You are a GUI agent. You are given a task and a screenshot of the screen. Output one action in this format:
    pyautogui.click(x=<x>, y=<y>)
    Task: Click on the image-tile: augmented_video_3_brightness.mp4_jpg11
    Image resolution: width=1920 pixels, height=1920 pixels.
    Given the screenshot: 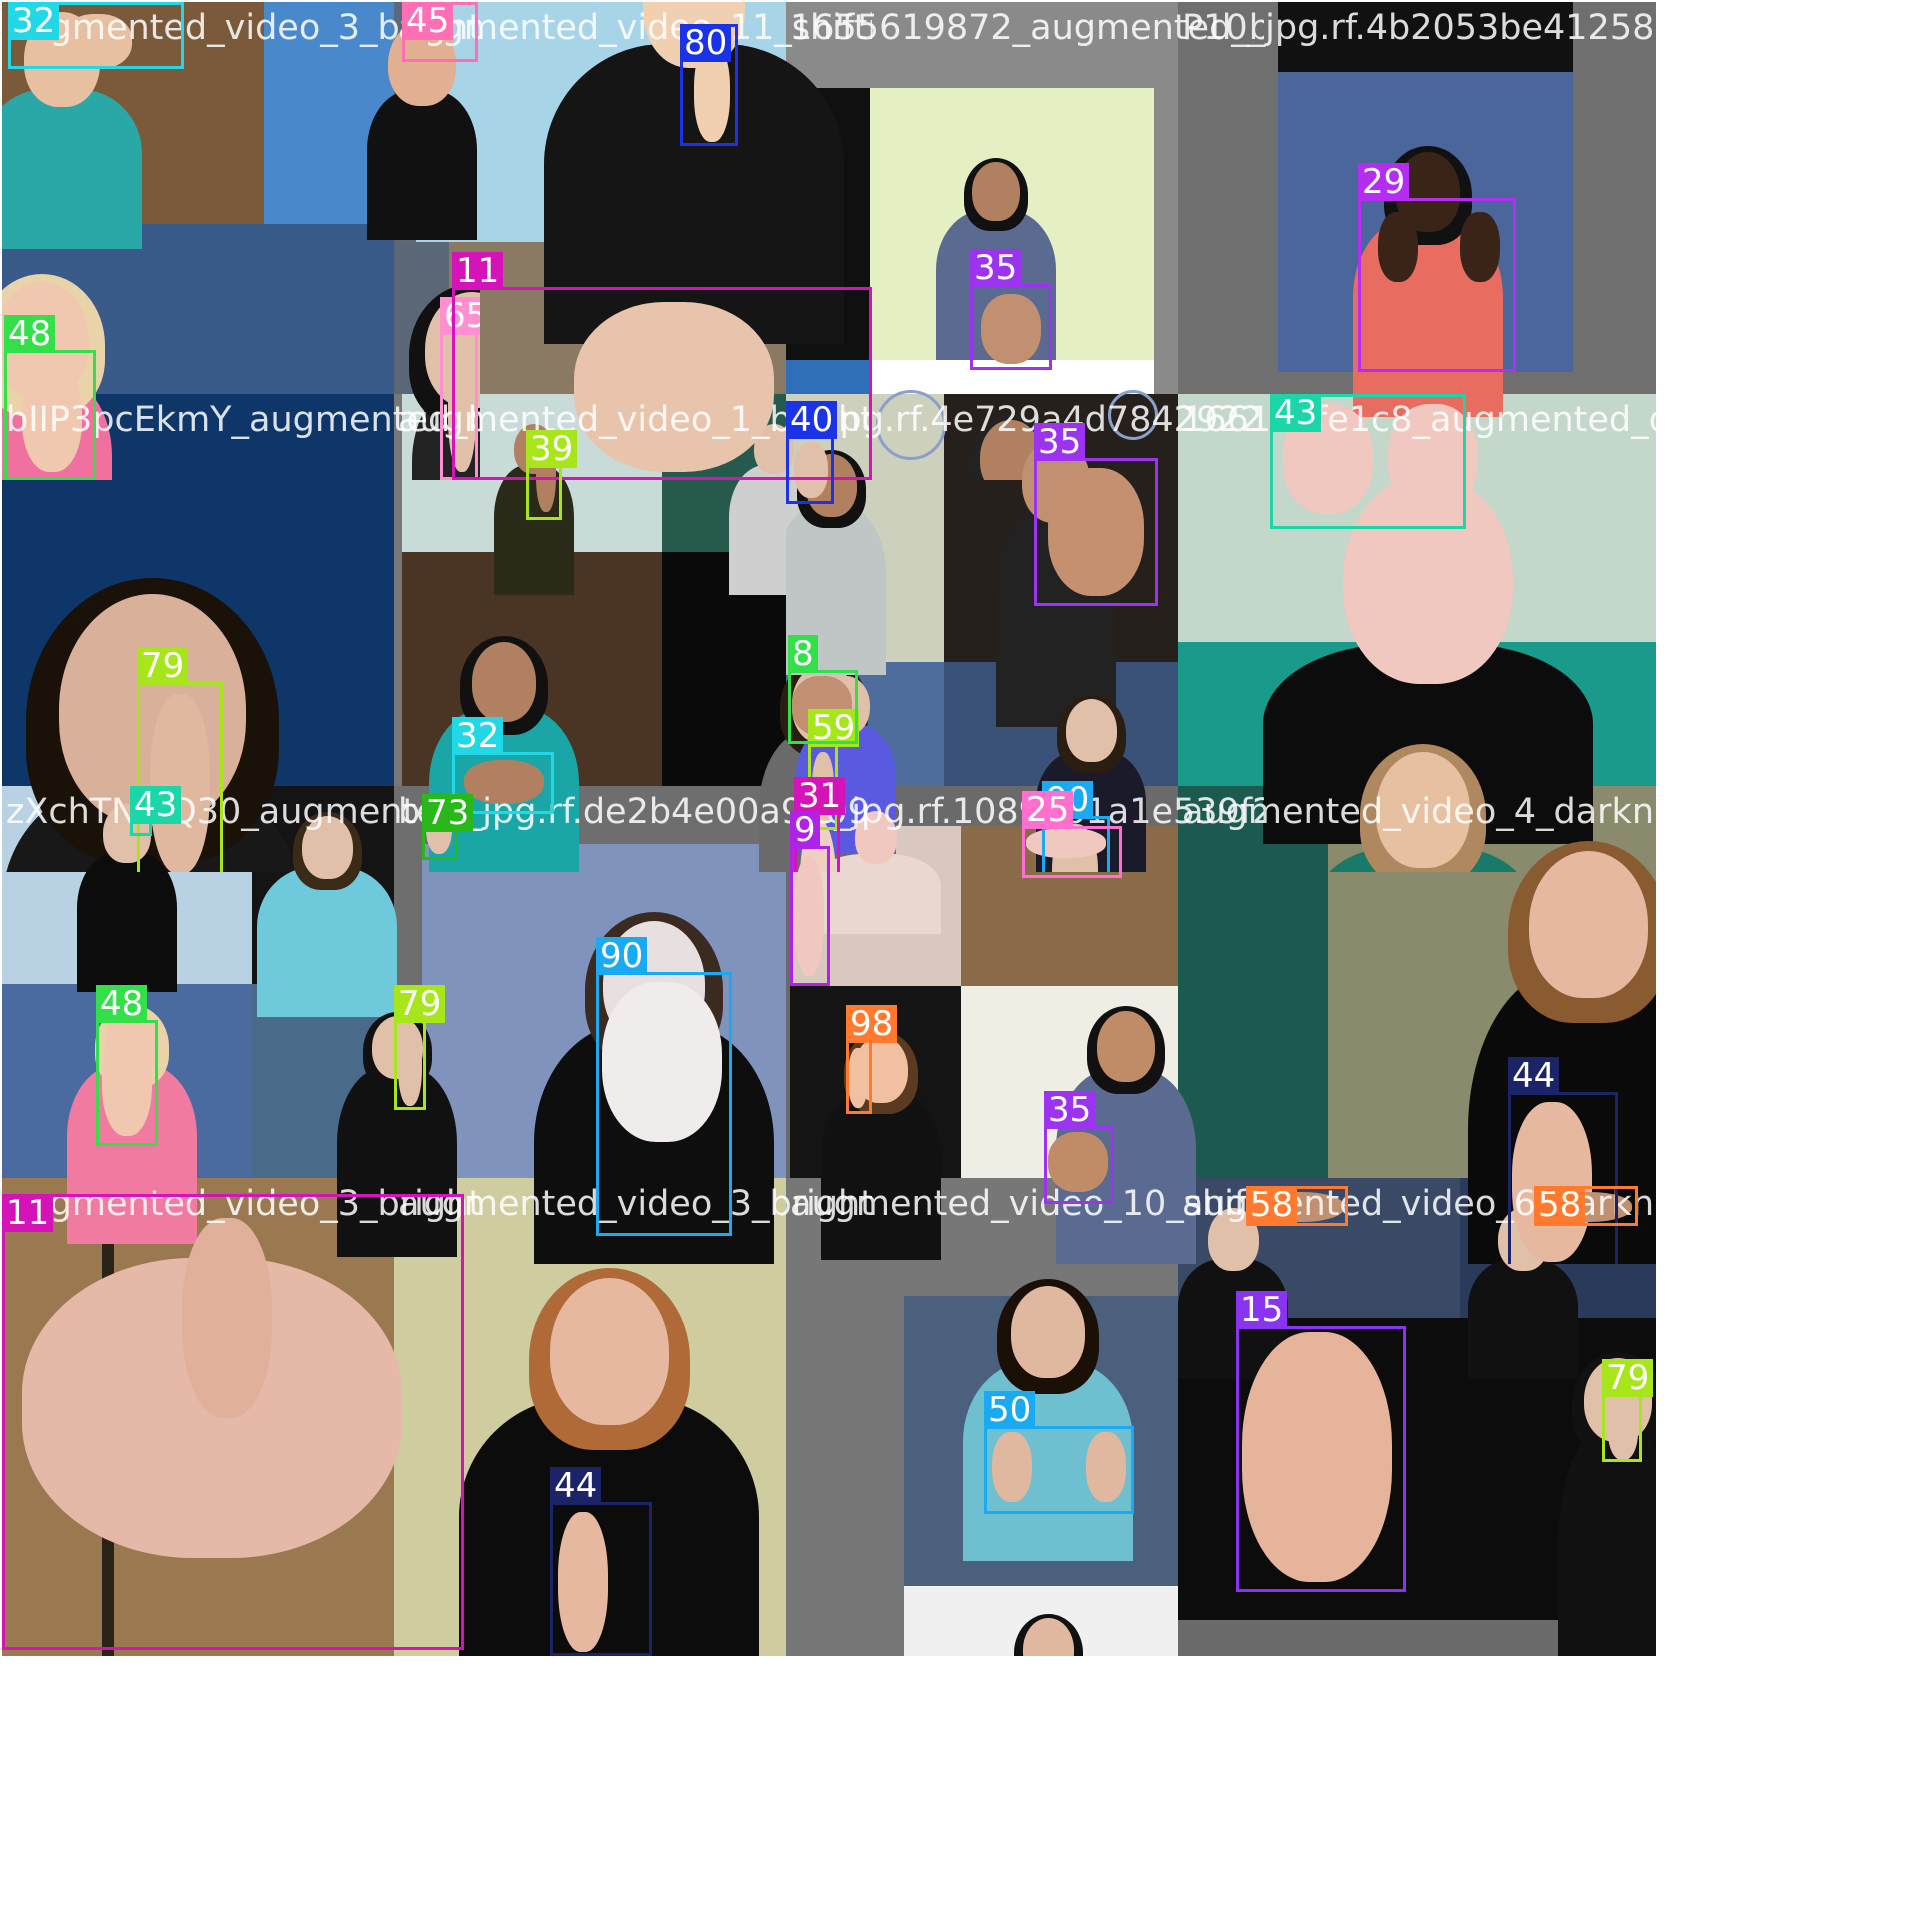 What is the action you would take?
    pyautogui.click(x=241, y=1417)
    